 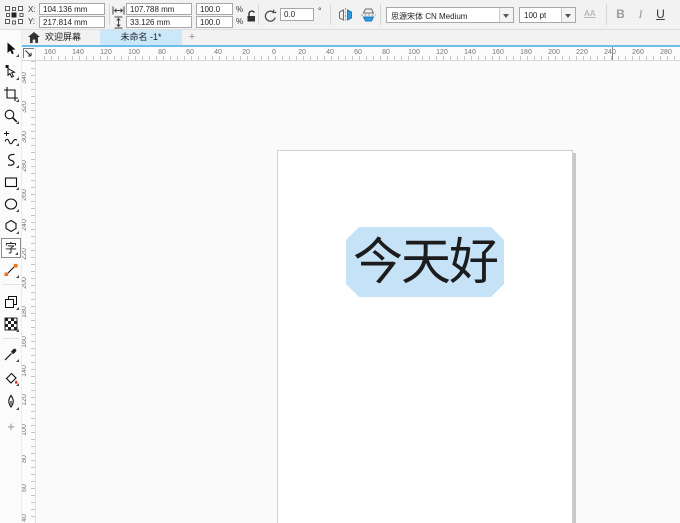 What do you see at coordinates (11, 204) in the screenshot?
I see `ellipse-tool` at bounding box center [11, 204].